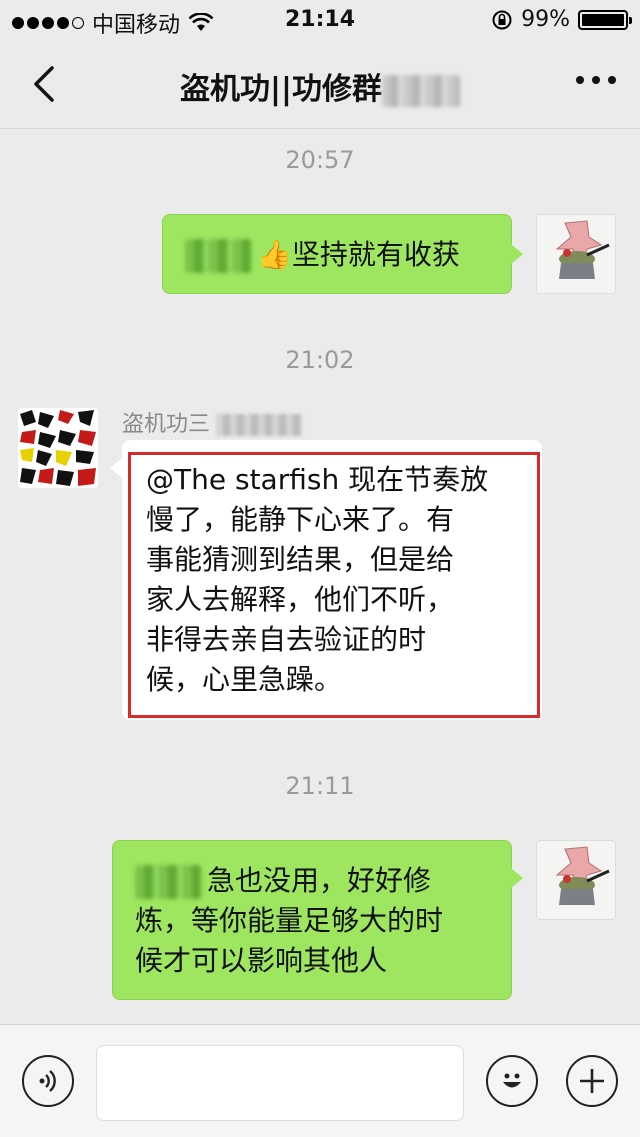  I want to click on emoji-button, so click(512, 1081).